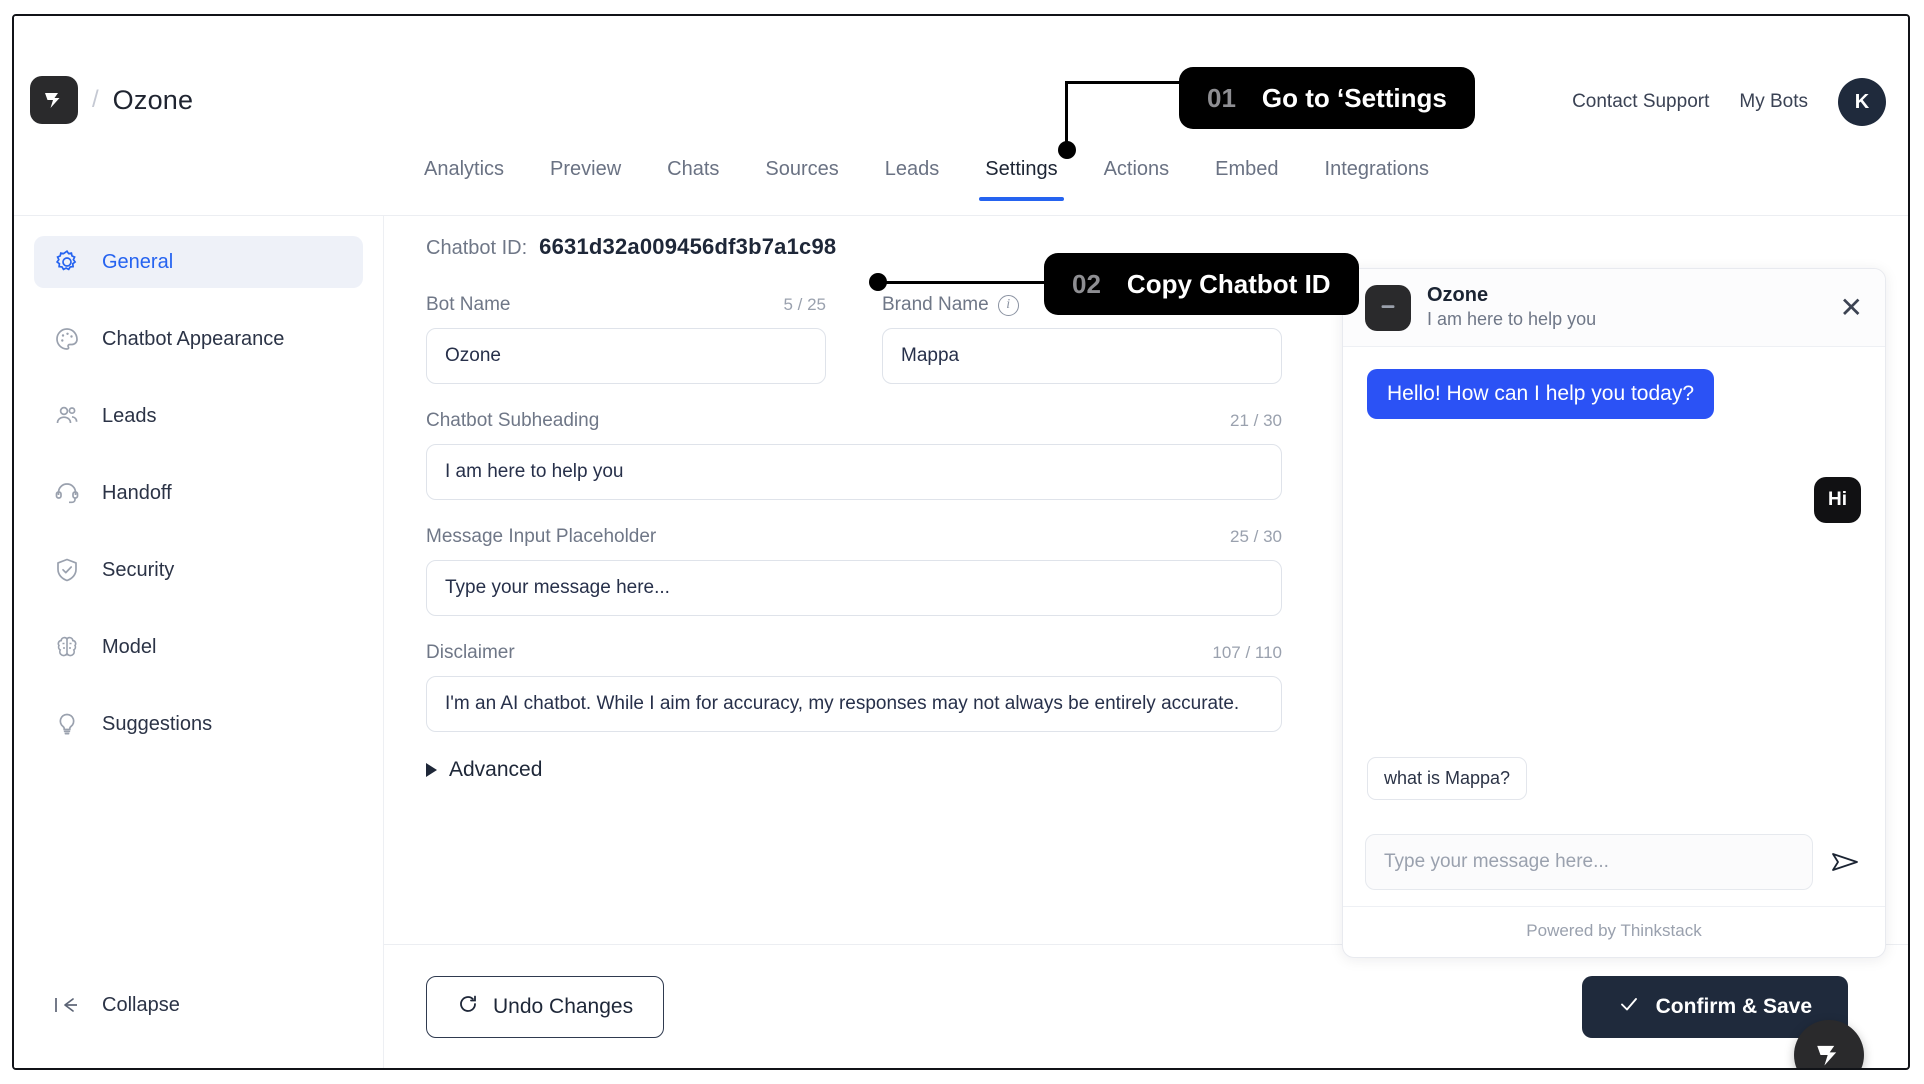 The image size is (1924, 1084). Describe the element at coordinates (496, 769) in the screenshot. I see `advanced-label: Advanced` at that location.